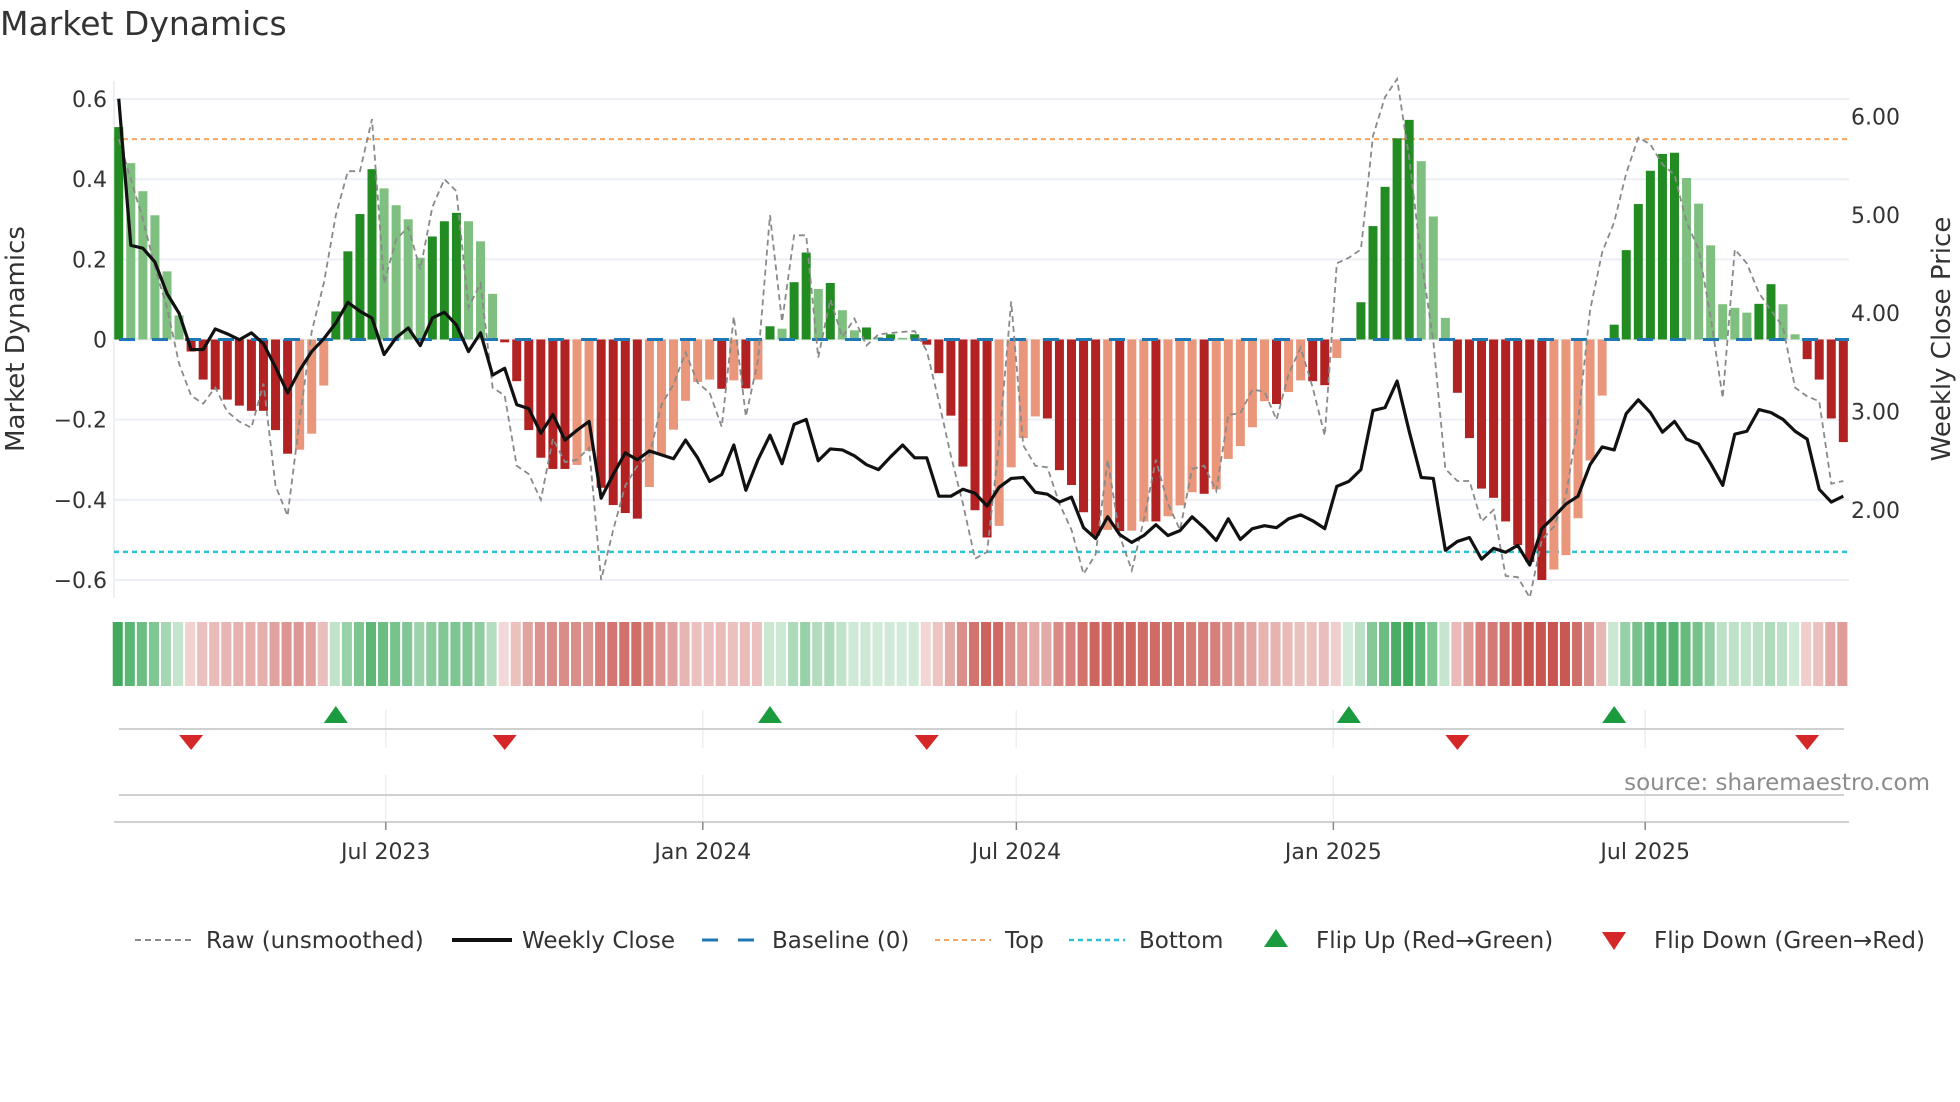  What do you see at coordinates (598, 941) in the screenshot?
I see `legend-label: Weekly Close` at bounding box center [598, 941].